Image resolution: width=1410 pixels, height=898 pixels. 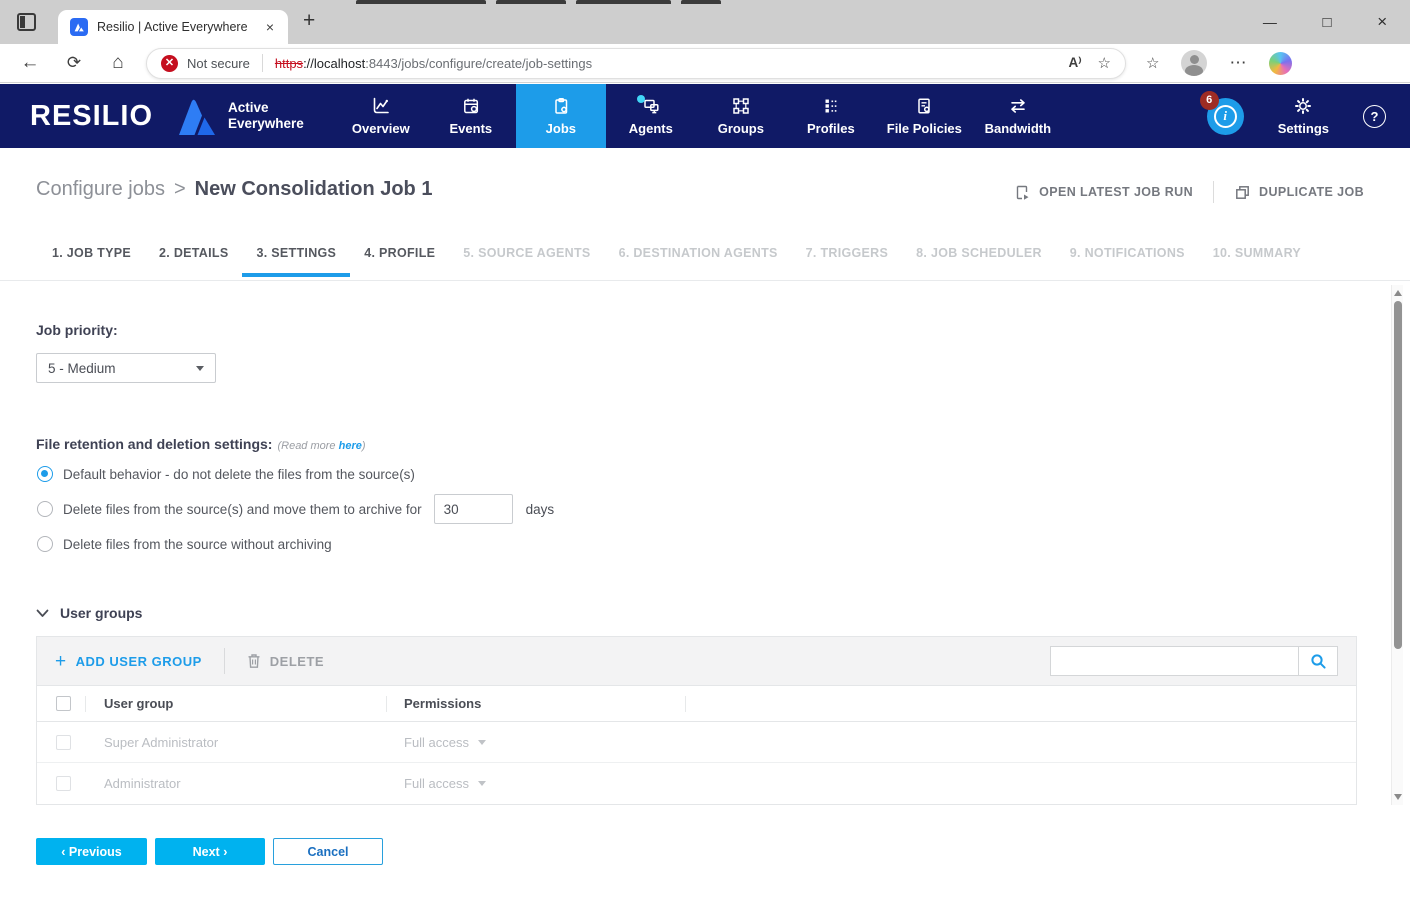 What do you see at coordinates (561, 105) in the screenshot?
I see `jobs-clipboard-icon` at bounding box center [561, 105].